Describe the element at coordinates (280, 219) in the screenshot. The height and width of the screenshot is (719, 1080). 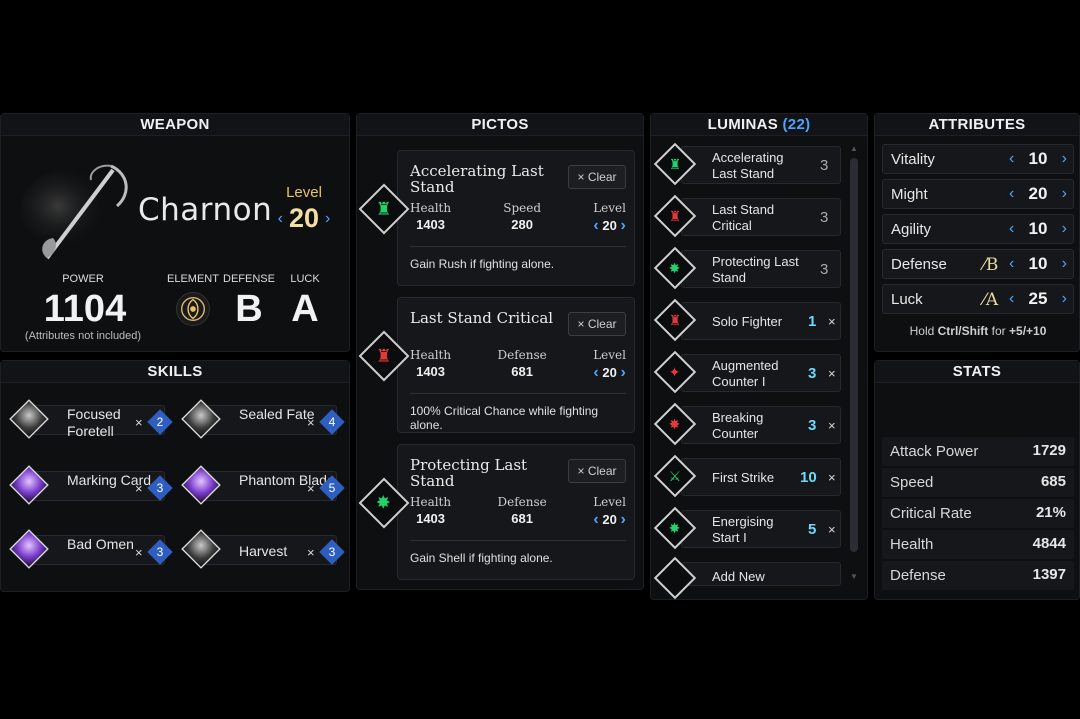
I see `weapon-level-decrease-icon: ‹` at that location.